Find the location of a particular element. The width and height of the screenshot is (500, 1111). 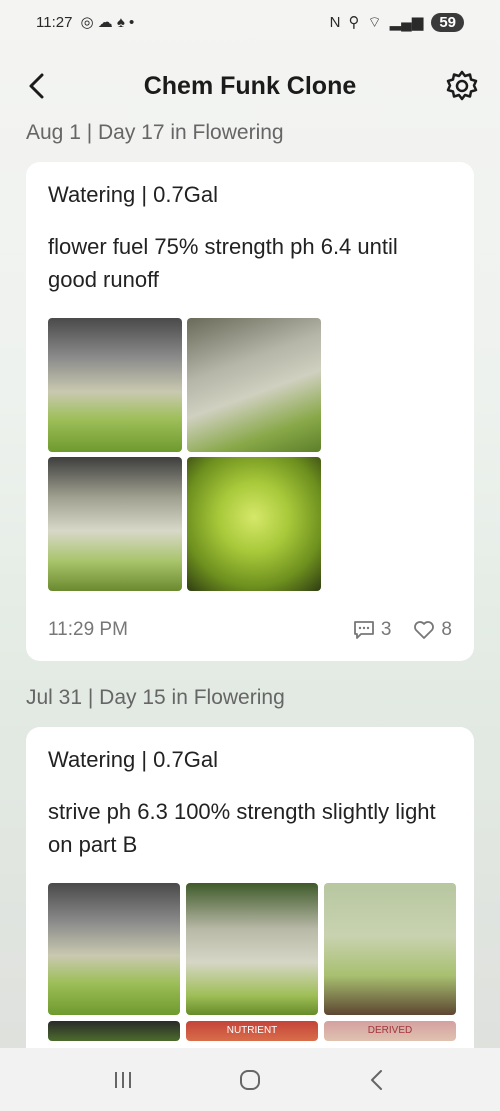

system-nav-bar is located at coordinates (250, 1079).